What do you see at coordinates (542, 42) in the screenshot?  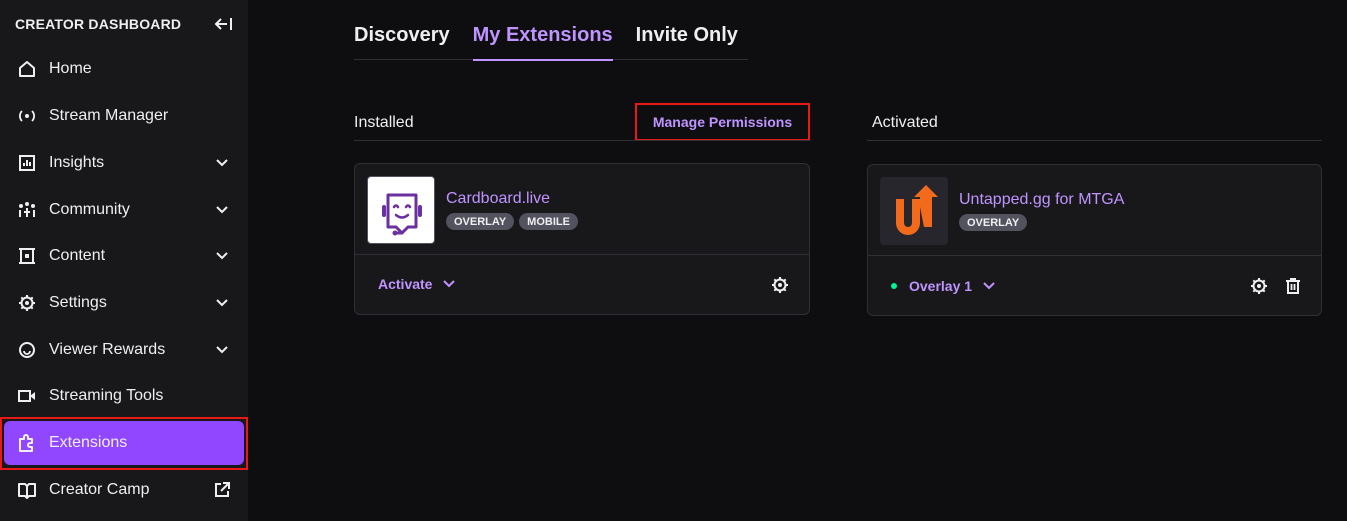 I see `tab-my-extensions: My Extensions` at bounding box center [542, 42].